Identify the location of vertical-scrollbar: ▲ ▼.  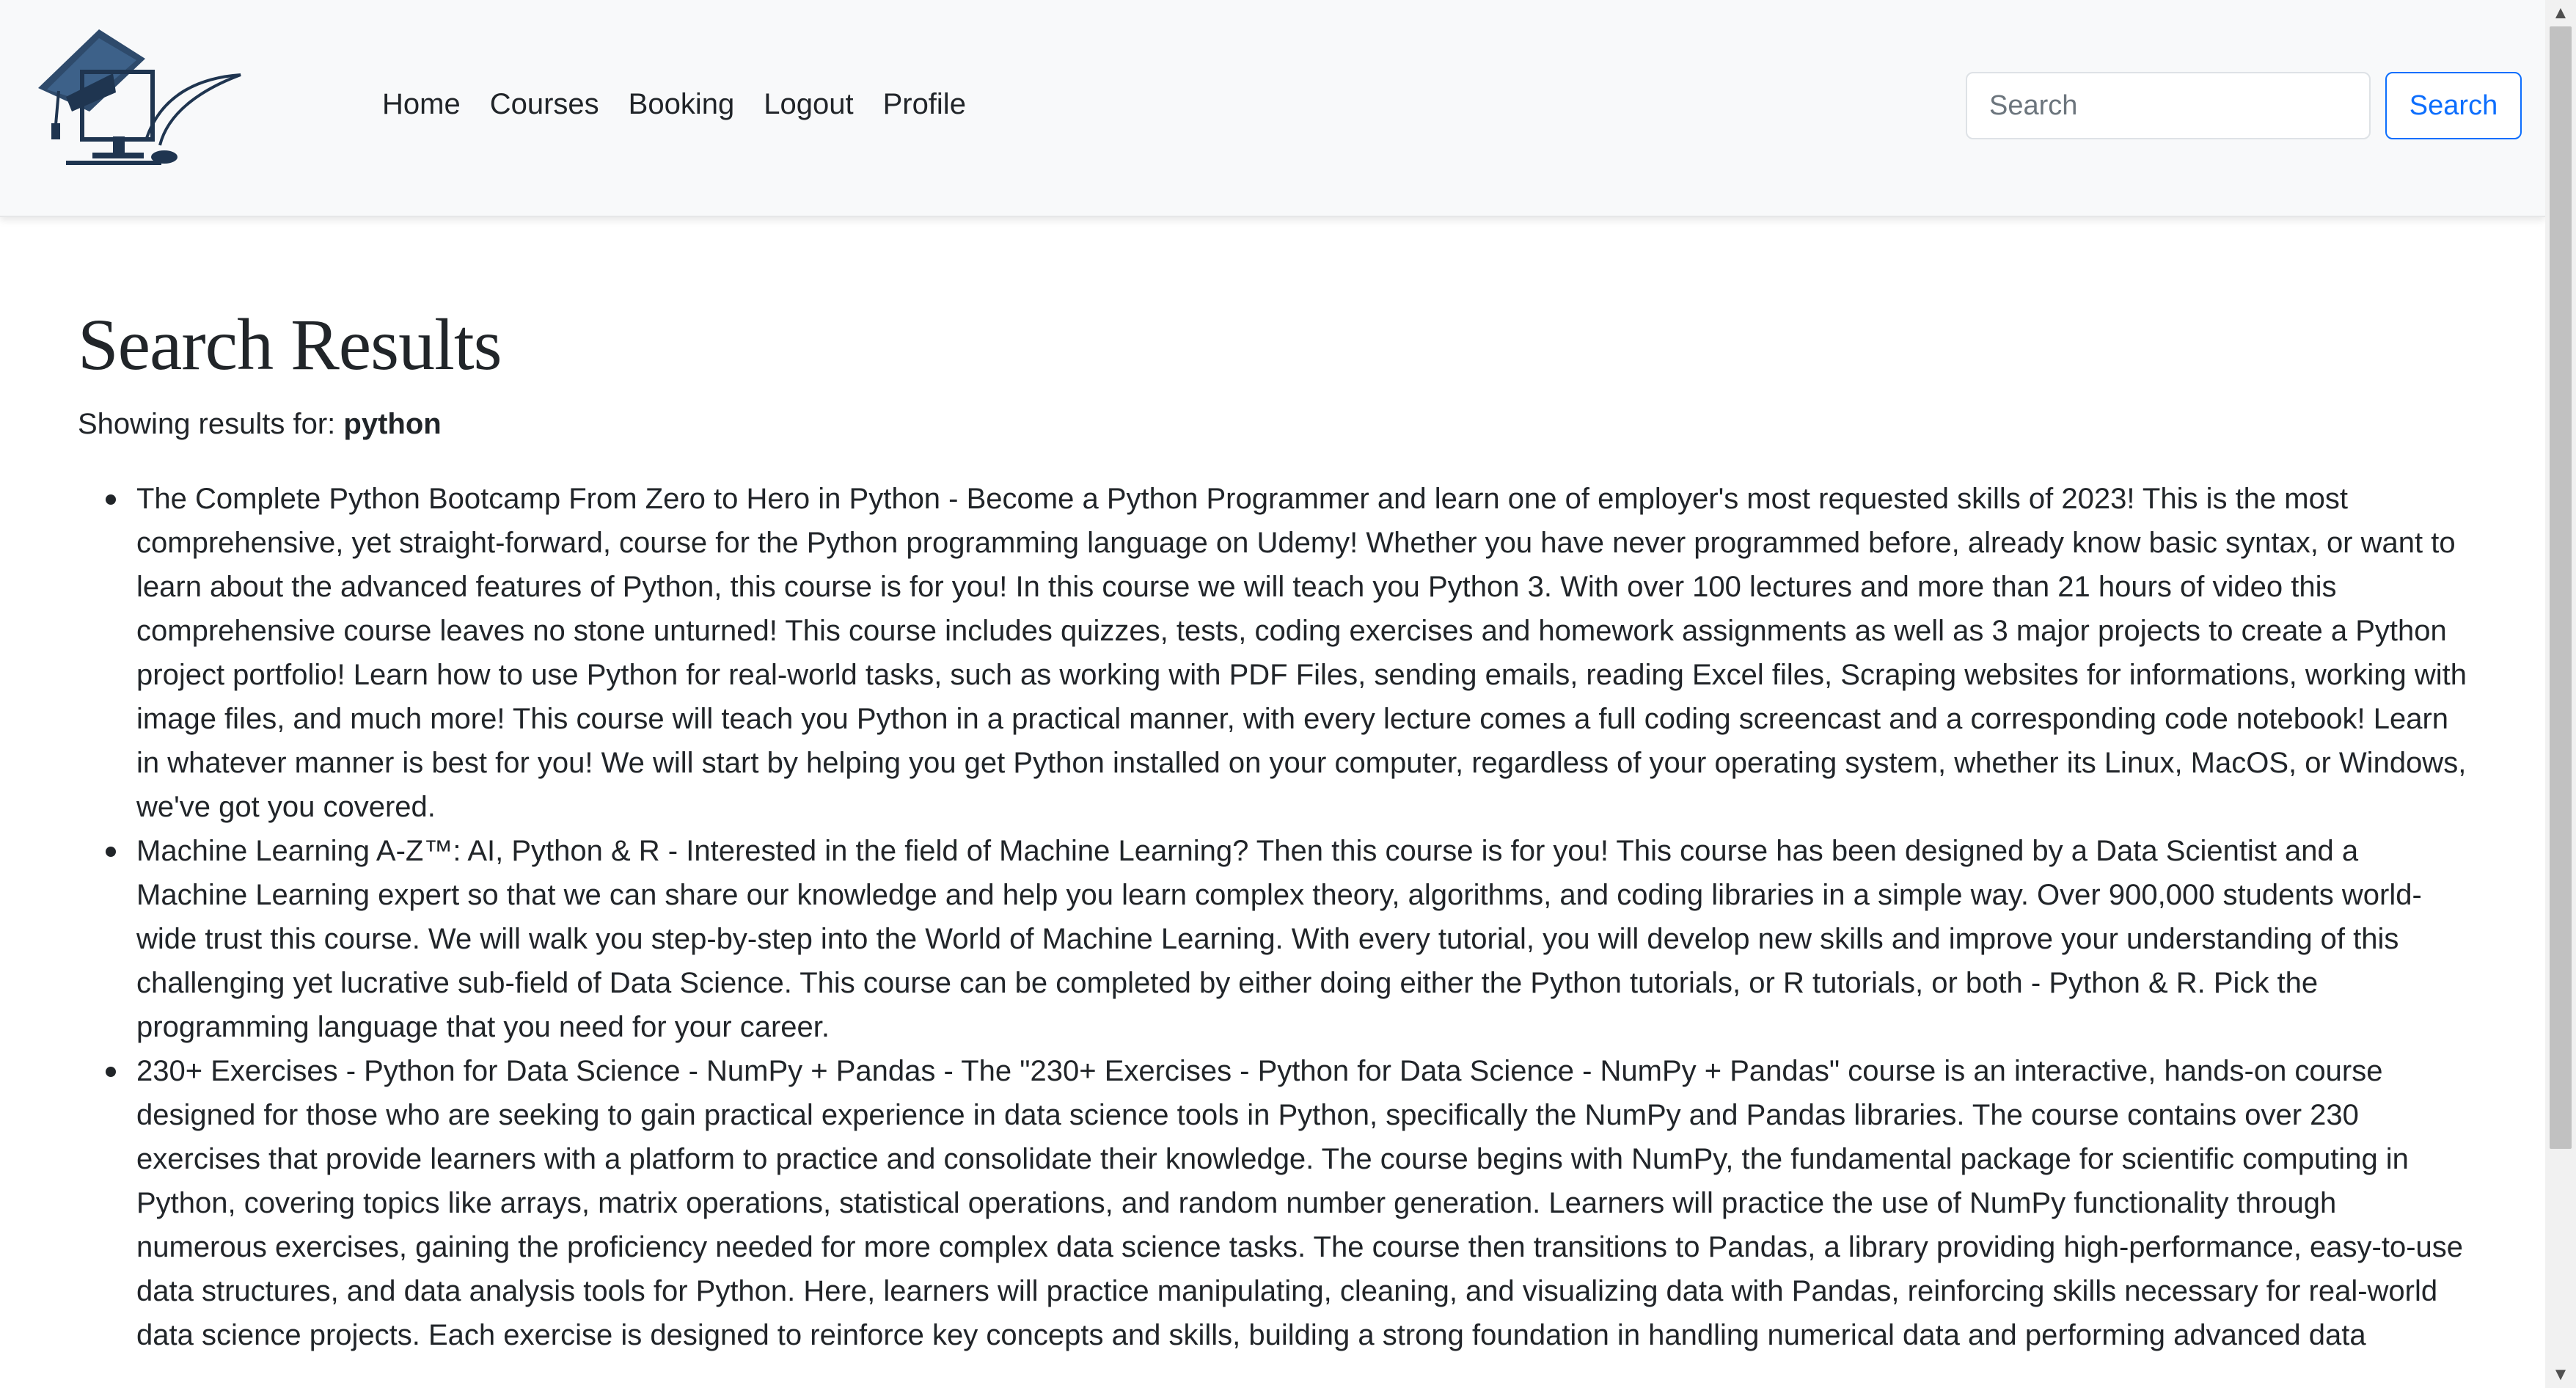
(2560, 694).